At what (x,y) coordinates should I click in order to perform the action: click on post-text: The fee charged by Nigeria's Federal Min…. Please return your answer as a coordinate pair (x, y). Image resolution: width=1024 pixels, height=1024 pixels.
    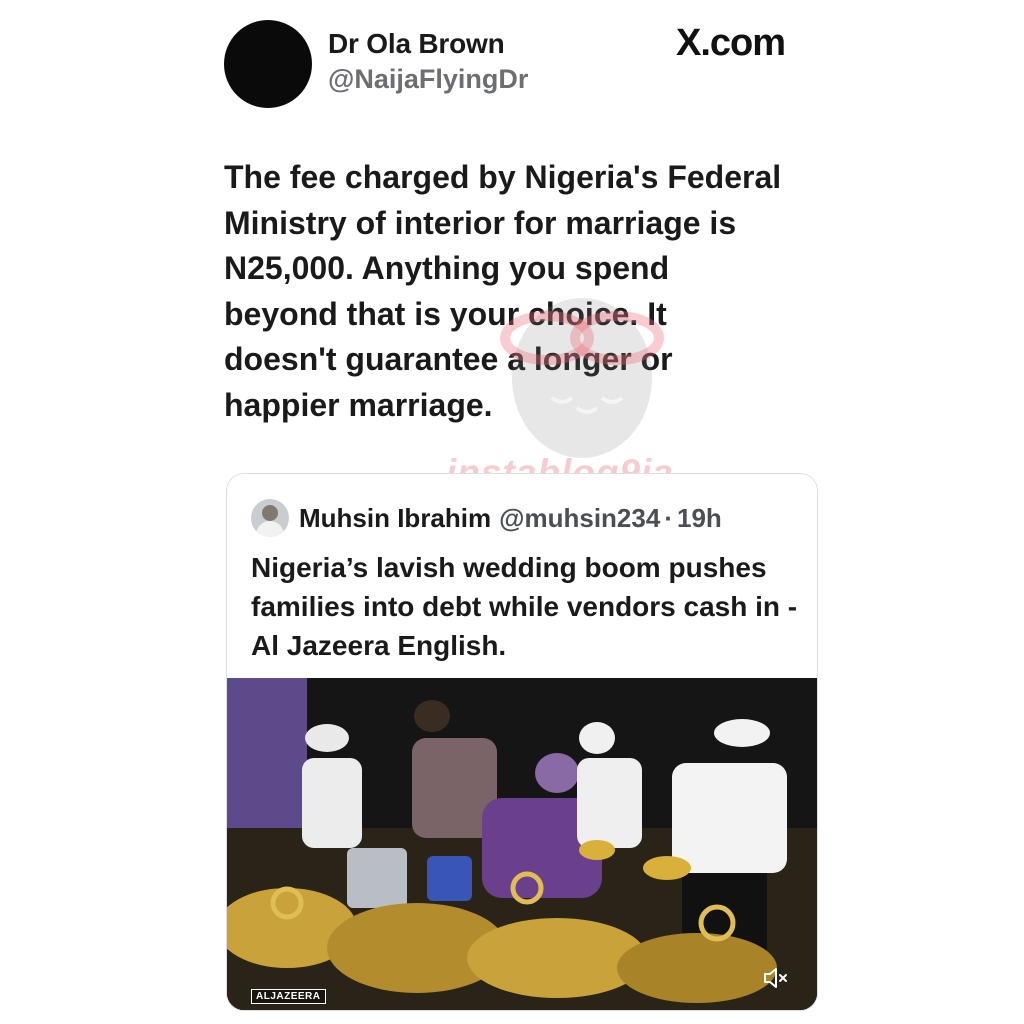
    Looking at the image, I should click on (503, 291).